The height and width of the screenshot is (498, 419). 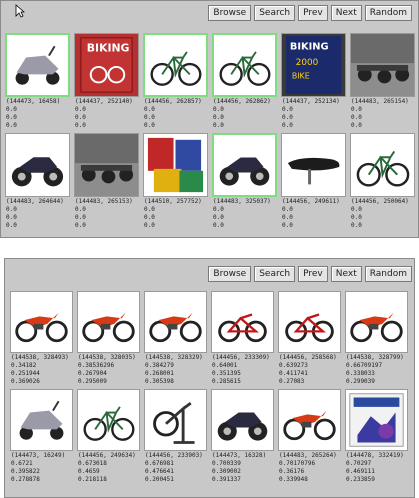 I want to click on result-item: (144473, 16328) 0.700339 0.309002 0.391337, so click(x=242, y=436).